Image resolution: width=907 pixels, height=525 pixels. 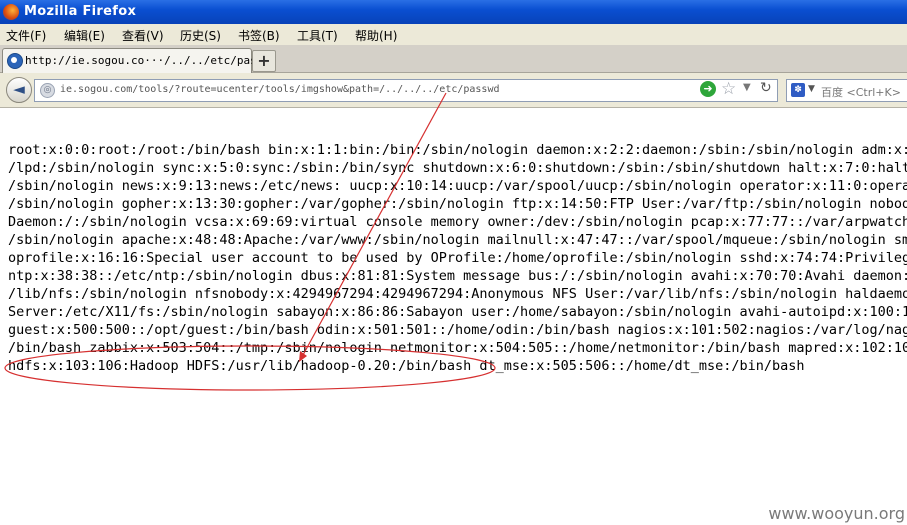 I want to click on tab-bar: http://ie.sogou.co···/../../etc/passwd +, so click(x=453, y=59).